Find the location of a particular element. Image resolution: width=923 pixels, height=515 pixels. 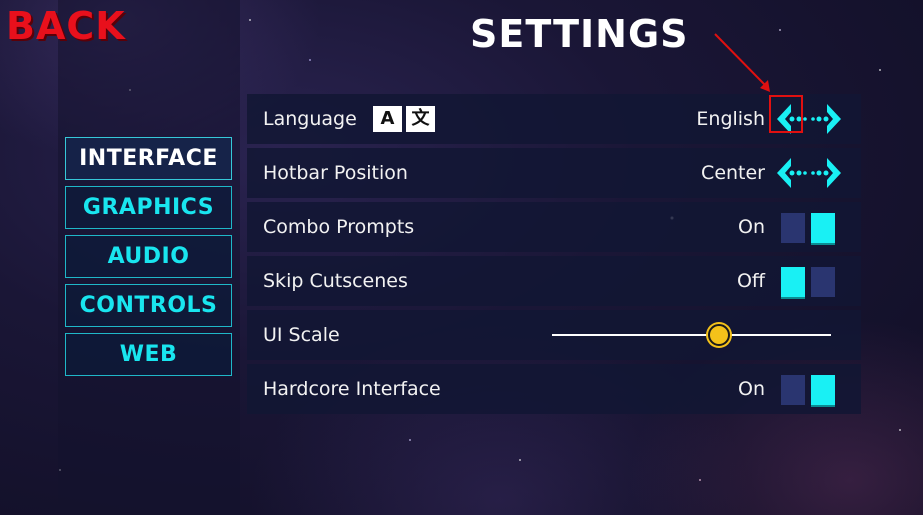

translate-icon-cjk: 文 is located at coordinates (420, 119).